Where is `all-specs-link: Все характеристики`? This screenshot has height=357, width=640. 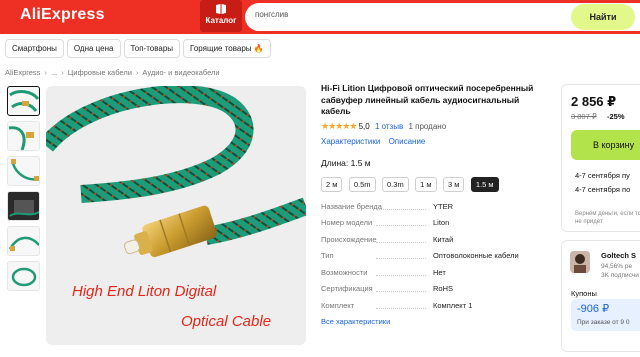 all-specs-link: Все характеристики is located at coordinates (436, 321).